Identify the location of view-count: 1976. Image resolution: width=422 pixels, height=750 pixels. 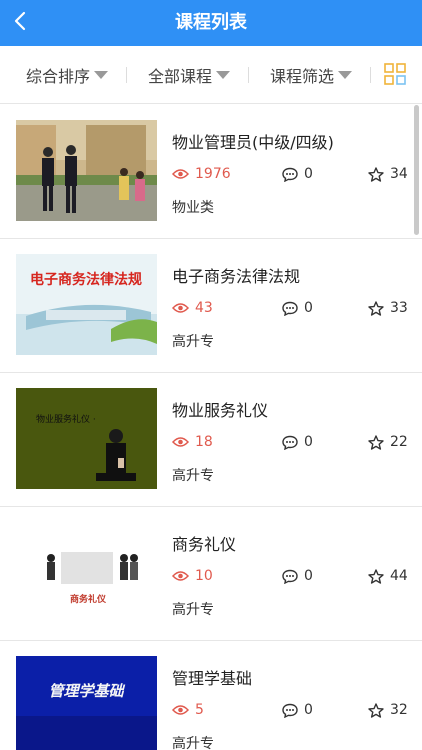
(201, 174).